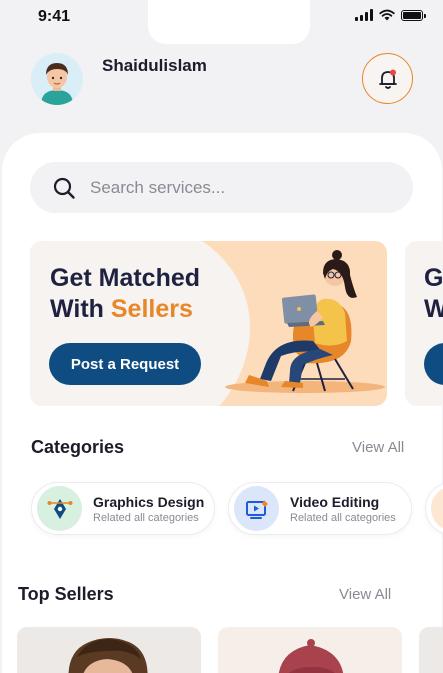 The height and width of the screenshot is (673, 443). Describe the element at coordinates (424, 323) in the screenshot. I see `promo-banner-next: G W` at that location.